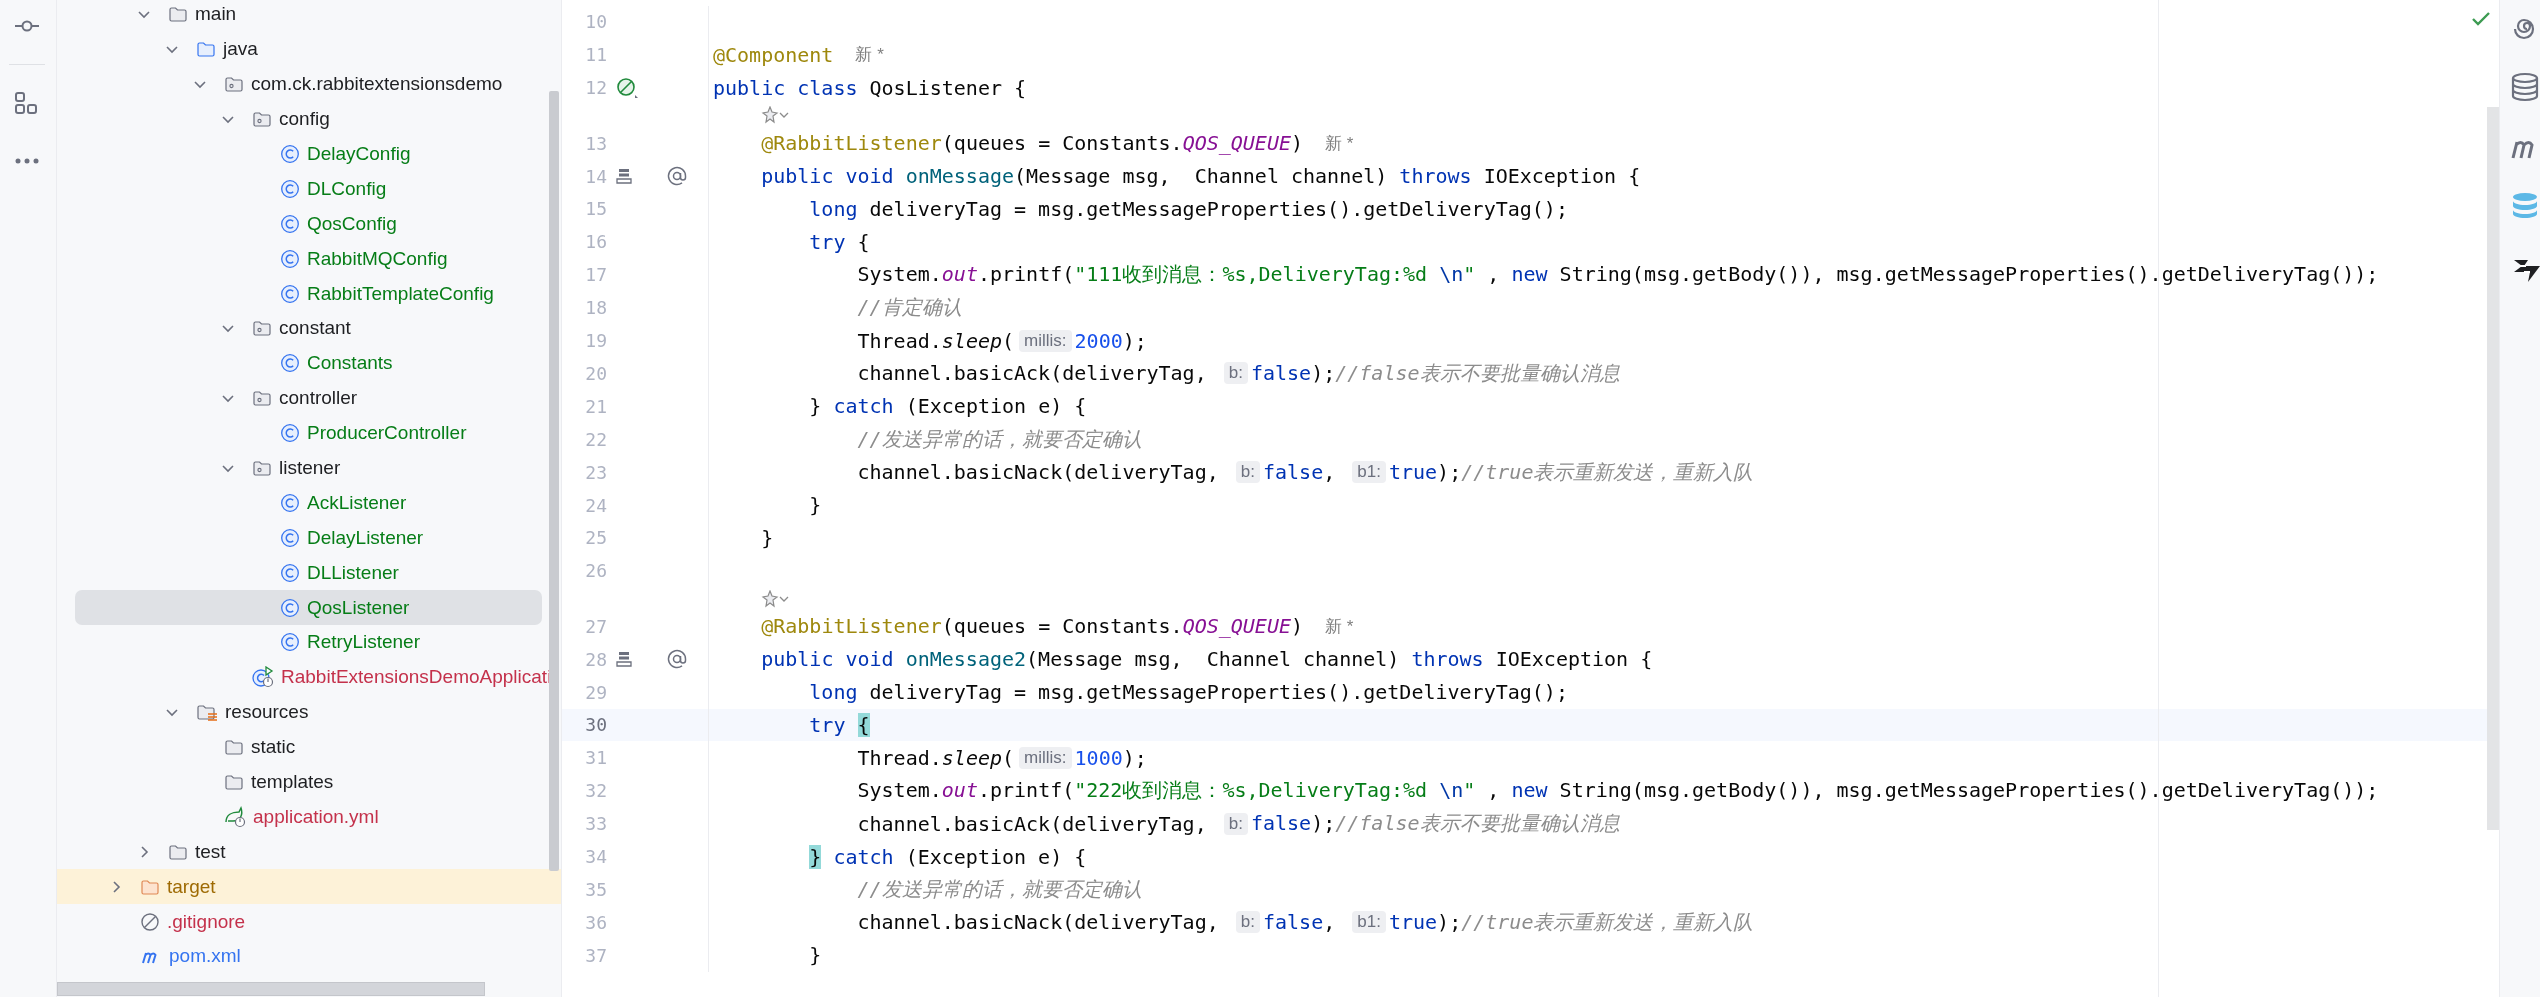 This screenshot has height=997, width=2540. What do you see at coordinates (216, 14) in the screenshot?
I see `tree-item-label: main` at bounding box center [216, 14].